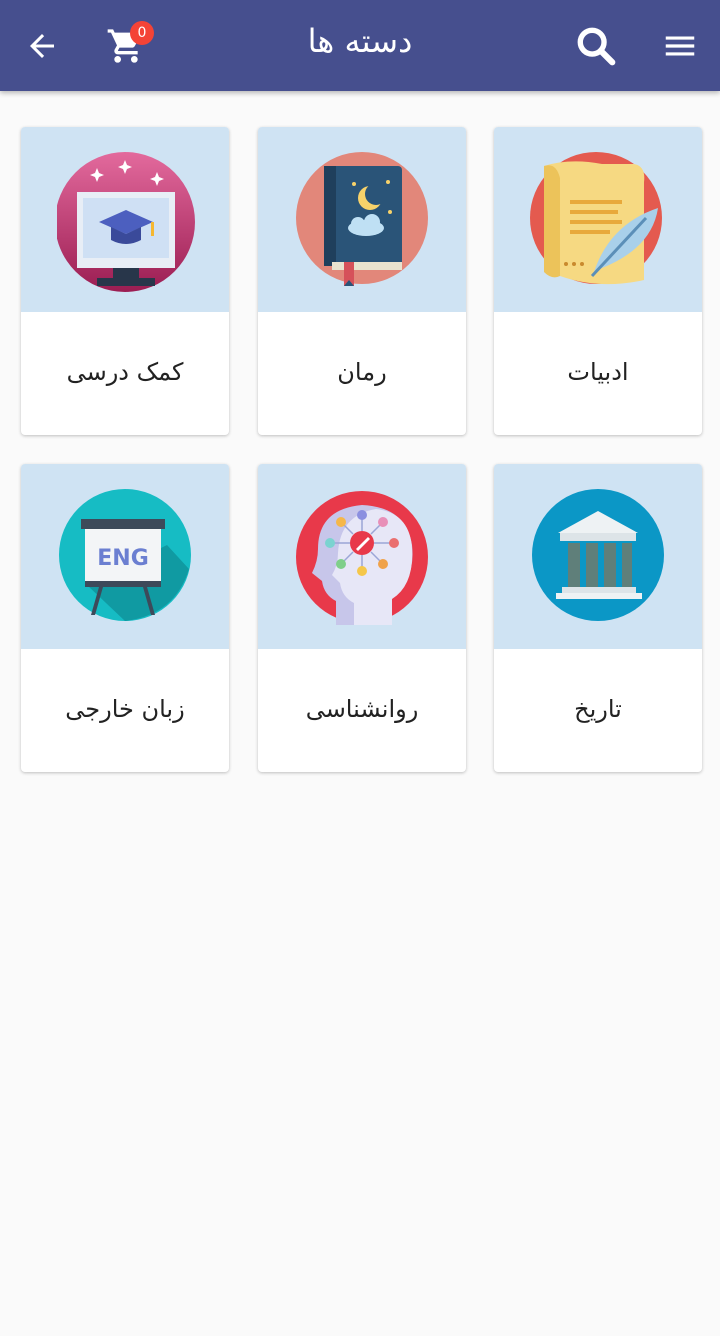 This screenshot has height=1336, width=720. Describe the element at coordinates (362, 709) in the screenshot. I see `category-label: روانشناسی` at that location.